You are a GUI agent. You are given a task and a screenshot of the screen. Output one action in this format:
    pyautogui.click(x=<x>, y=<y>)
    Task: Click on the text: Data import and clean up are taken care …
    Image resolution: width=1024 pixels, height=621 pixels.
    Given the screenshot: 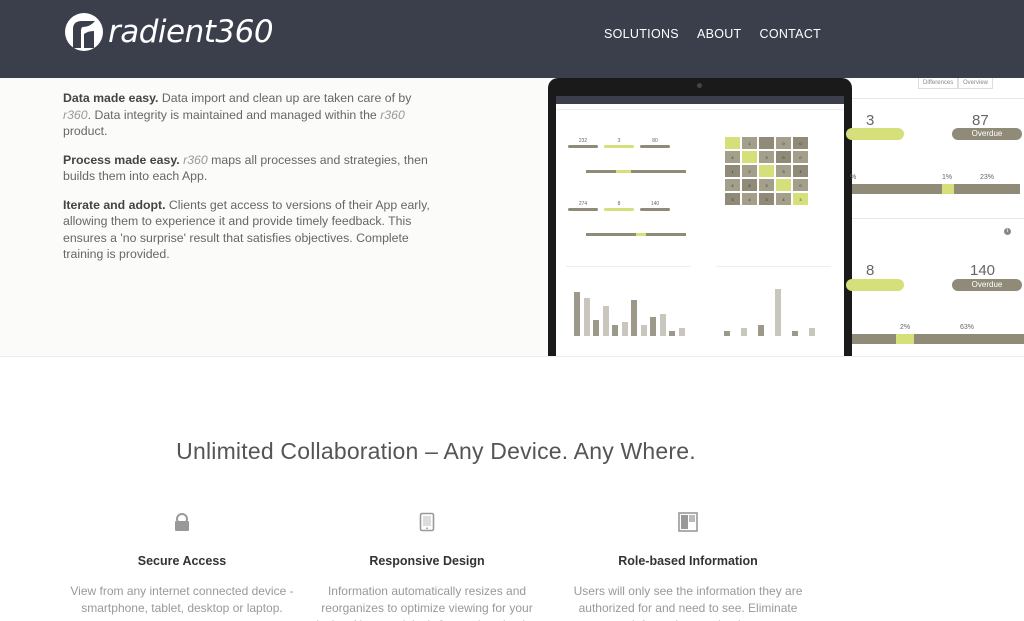 What is the action you would take?
    pyautogui.click(x=285, y=98)
    